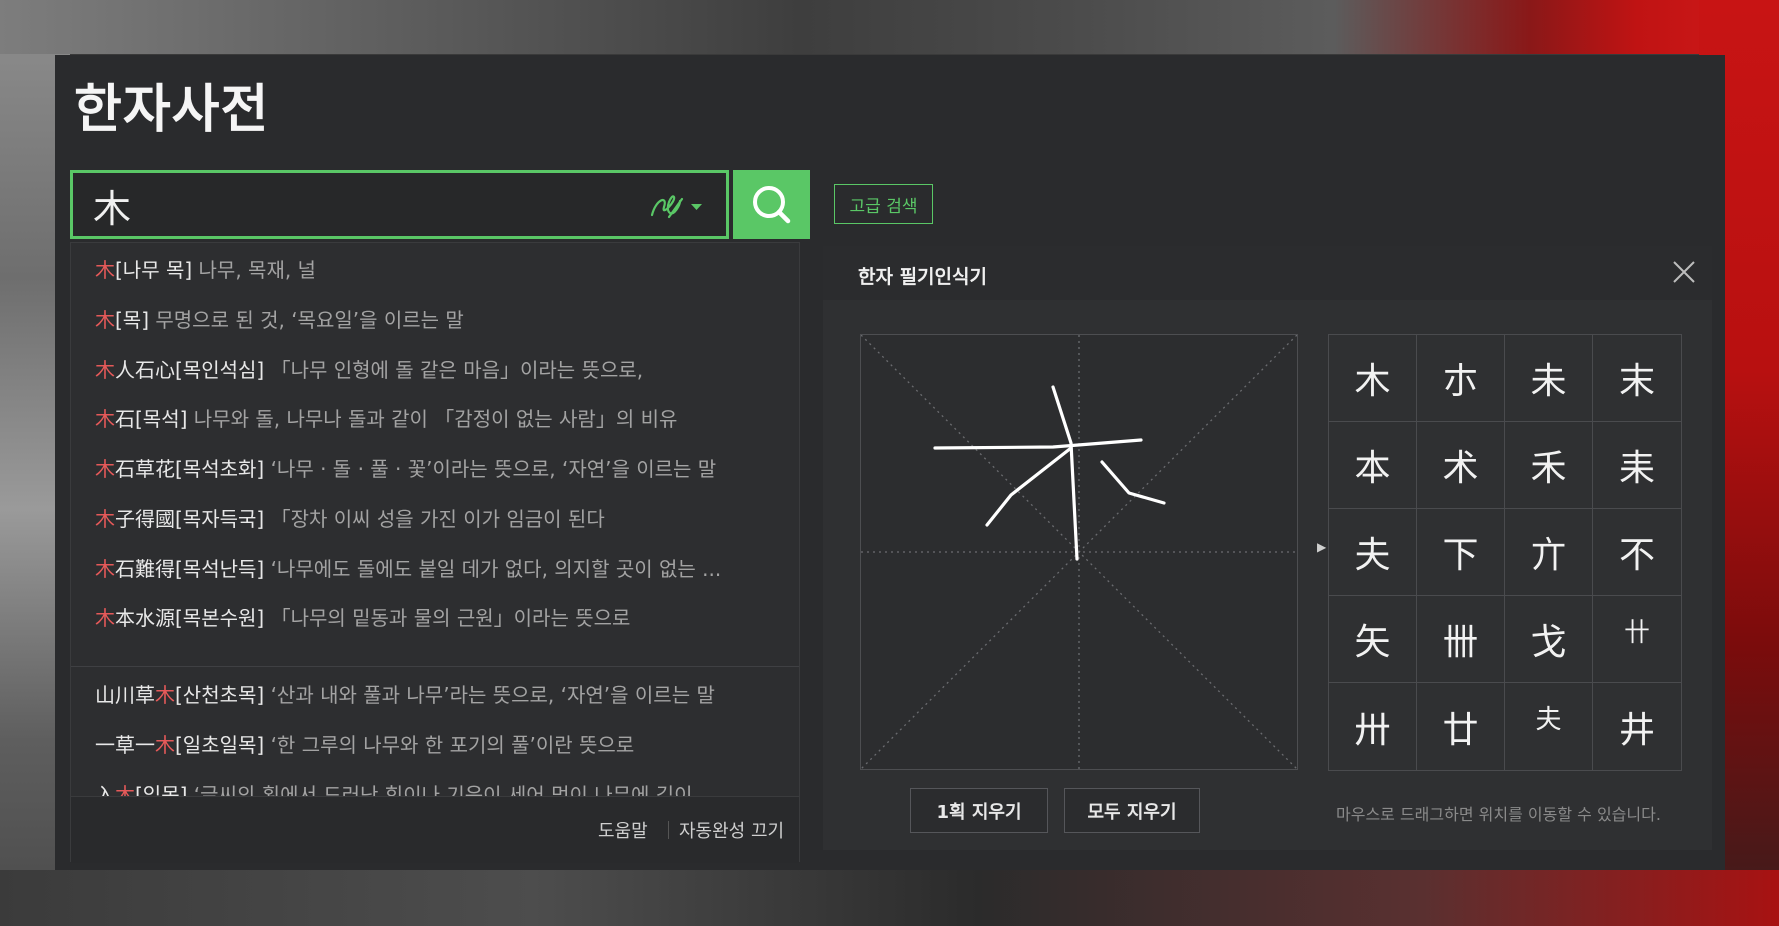  What do you see at coordinates (1132, 810) in the screenshot?
I see `clear-all-button: 모두 지우기` at bounding box center [1132, 810].